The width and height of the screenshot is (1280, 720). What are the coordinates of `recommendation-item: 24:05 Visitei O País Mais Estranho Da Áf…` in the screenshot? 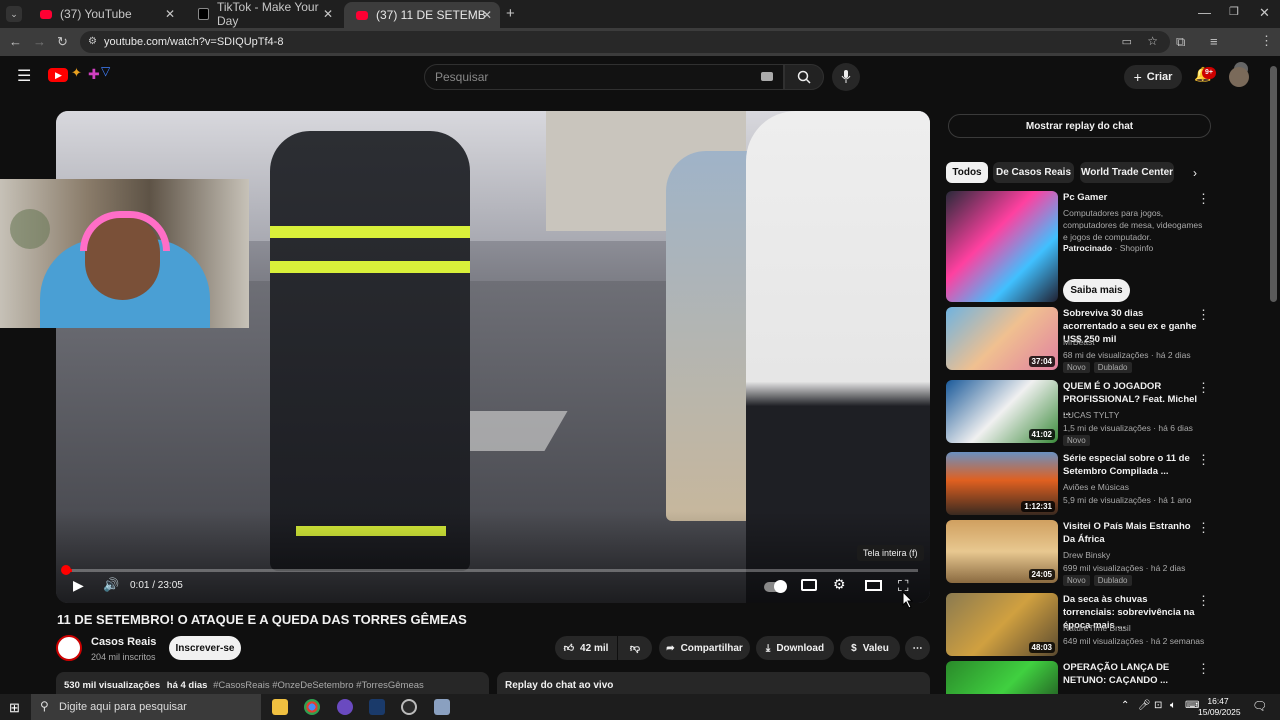 It's located at (1079, 554).